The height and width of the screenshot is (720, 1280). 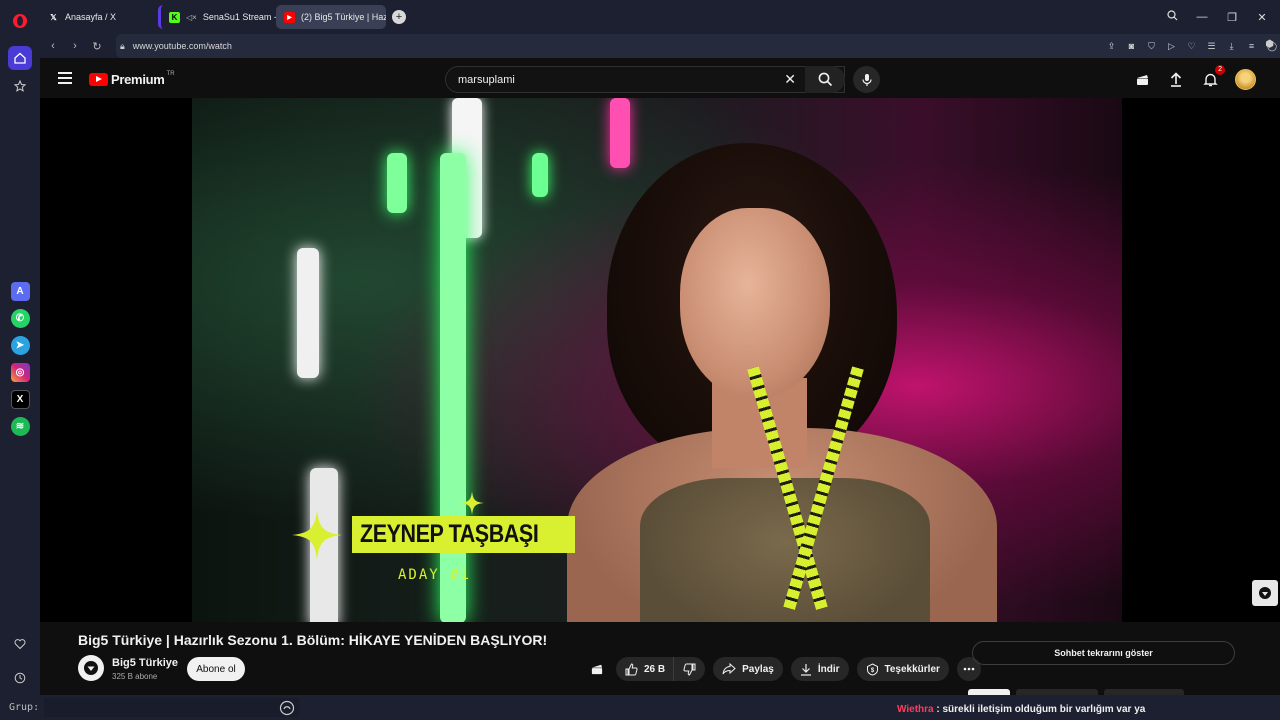 I want to click on create-clapper-icon, so click(x=1142, y=79).